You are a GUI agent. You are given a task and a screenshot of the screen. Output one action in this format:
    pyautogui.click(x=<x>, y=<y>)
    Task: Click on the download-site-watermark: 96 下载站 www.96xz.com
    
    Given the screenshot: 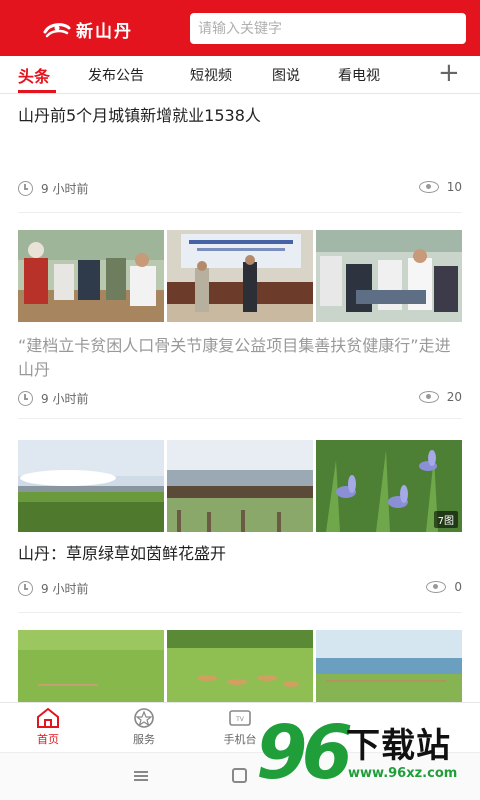 What is the action you would take?
    pyautogui.click(x=368, y=755)
    